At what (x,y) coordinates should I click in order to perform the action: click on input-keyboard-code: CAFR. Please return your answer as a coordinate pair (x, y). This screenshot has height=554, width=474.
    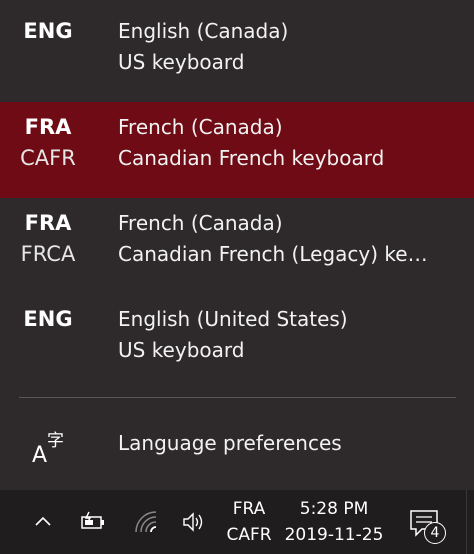
    Looking at the image, I should click on (249, 535).